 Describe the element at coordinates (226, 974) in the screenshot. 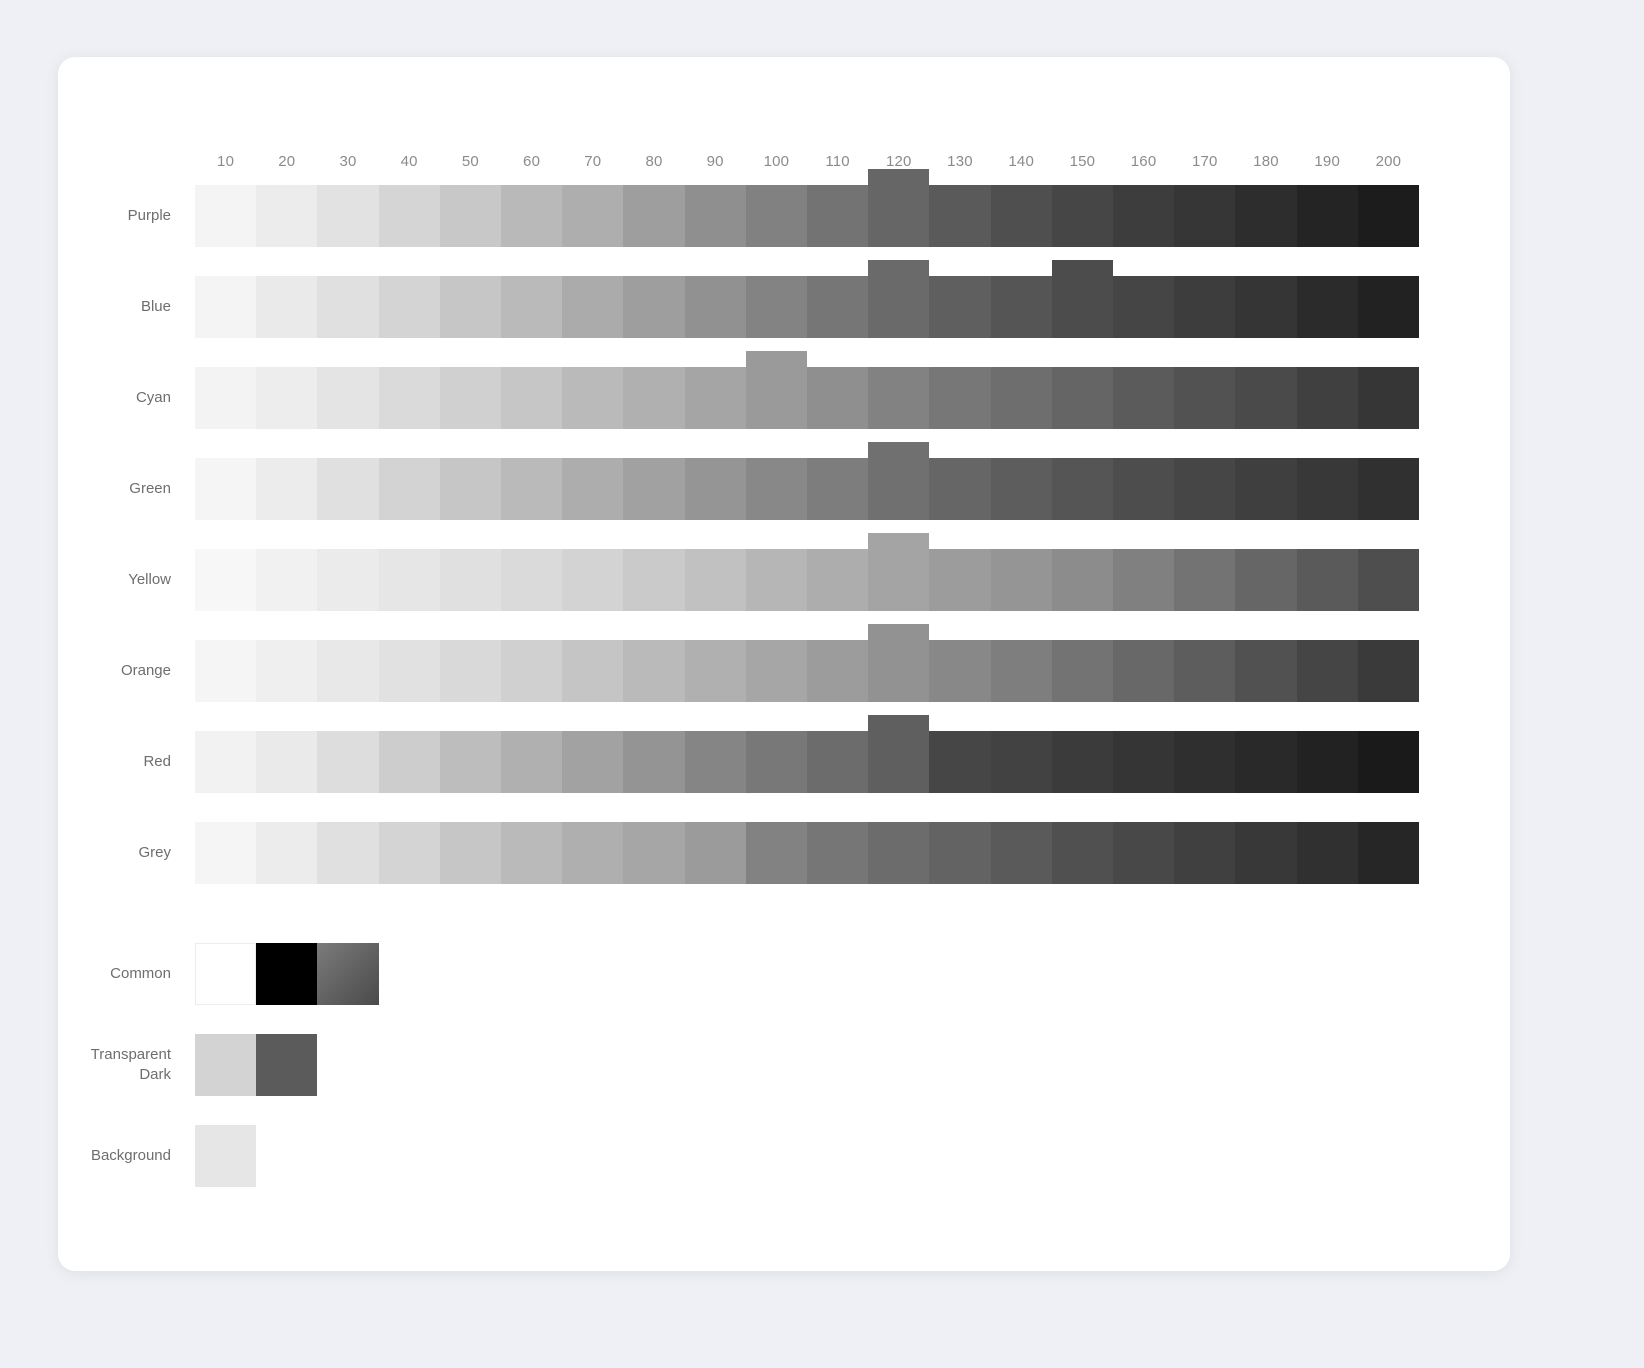

I see `swatch-common-white` at that location.